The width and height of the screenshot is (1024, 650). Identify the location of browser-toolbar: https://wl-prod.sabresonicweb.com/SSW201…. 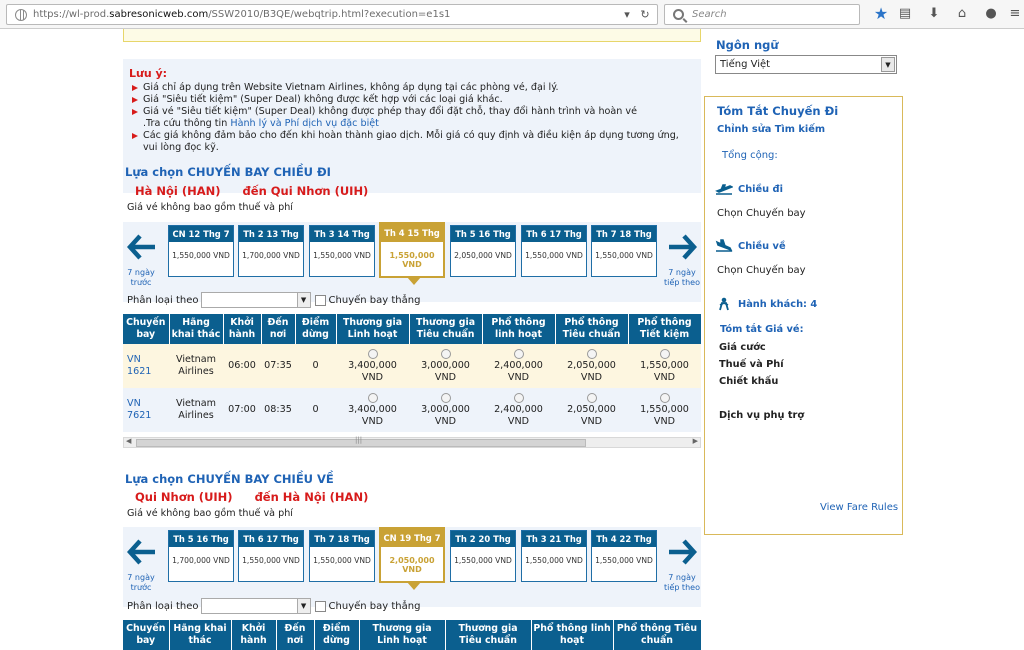
(512, 14).